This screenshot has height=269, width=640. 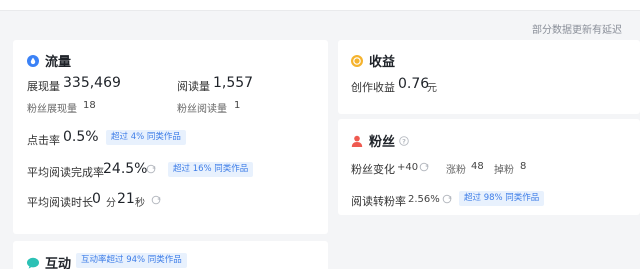 I want to click on fans-loss-value: 8, so click(x=523, y=166).